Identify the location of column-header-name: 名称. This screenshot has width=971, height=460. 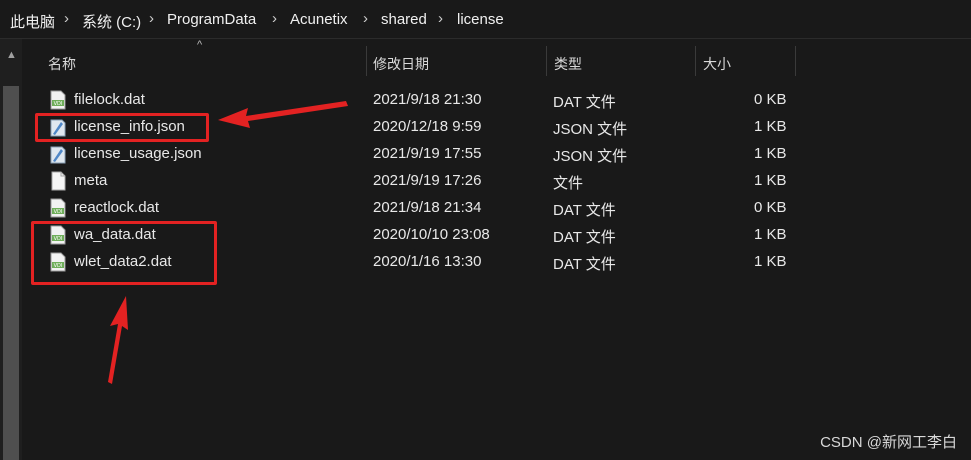
(62, 64).